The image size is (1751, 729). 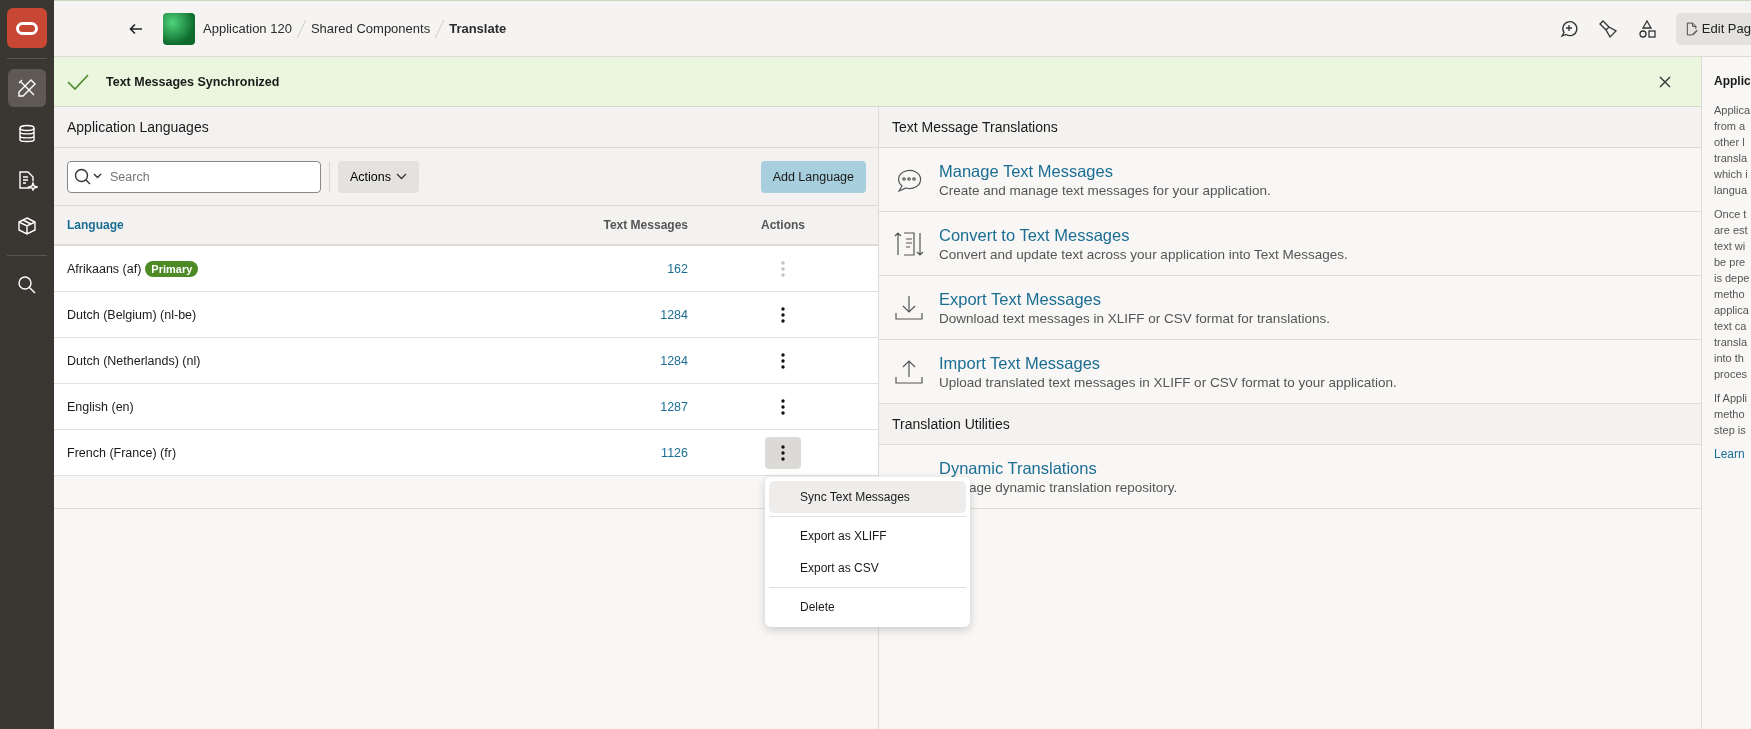 What do you see at coordinates (813, 176) in the screenshot?
I see `add-language-button: Add Language` at bounding box center [813, 176].